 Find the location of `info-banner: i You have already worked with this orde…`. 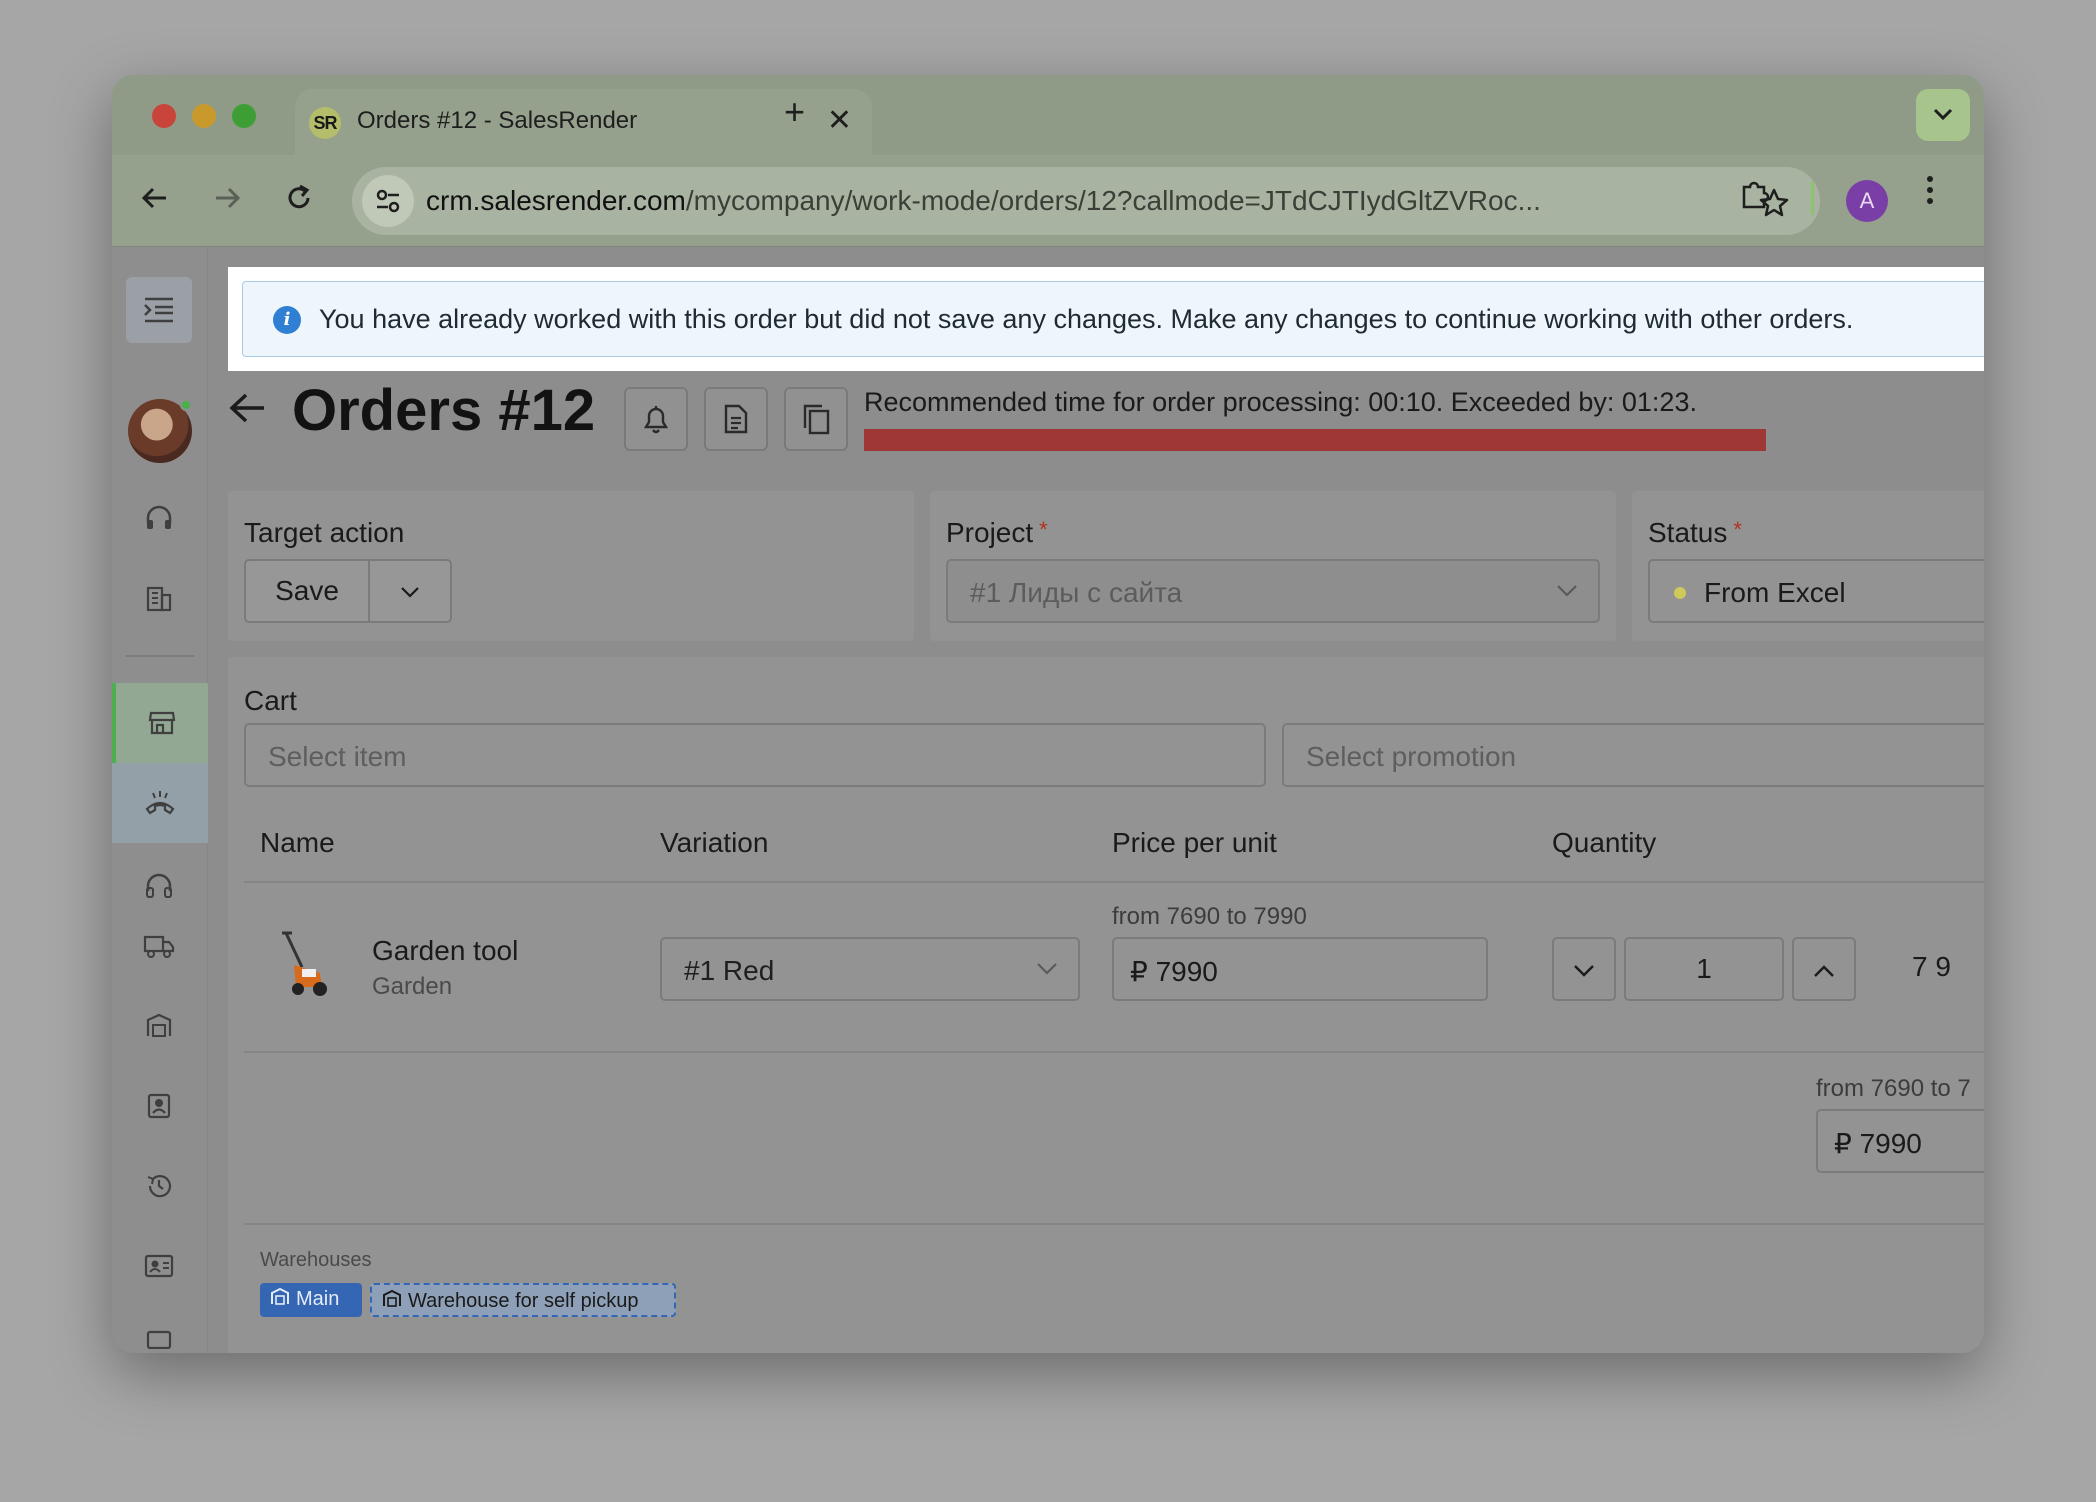

info-banner: i You have already worked with this orde… is located at coordinates (1113, 319).